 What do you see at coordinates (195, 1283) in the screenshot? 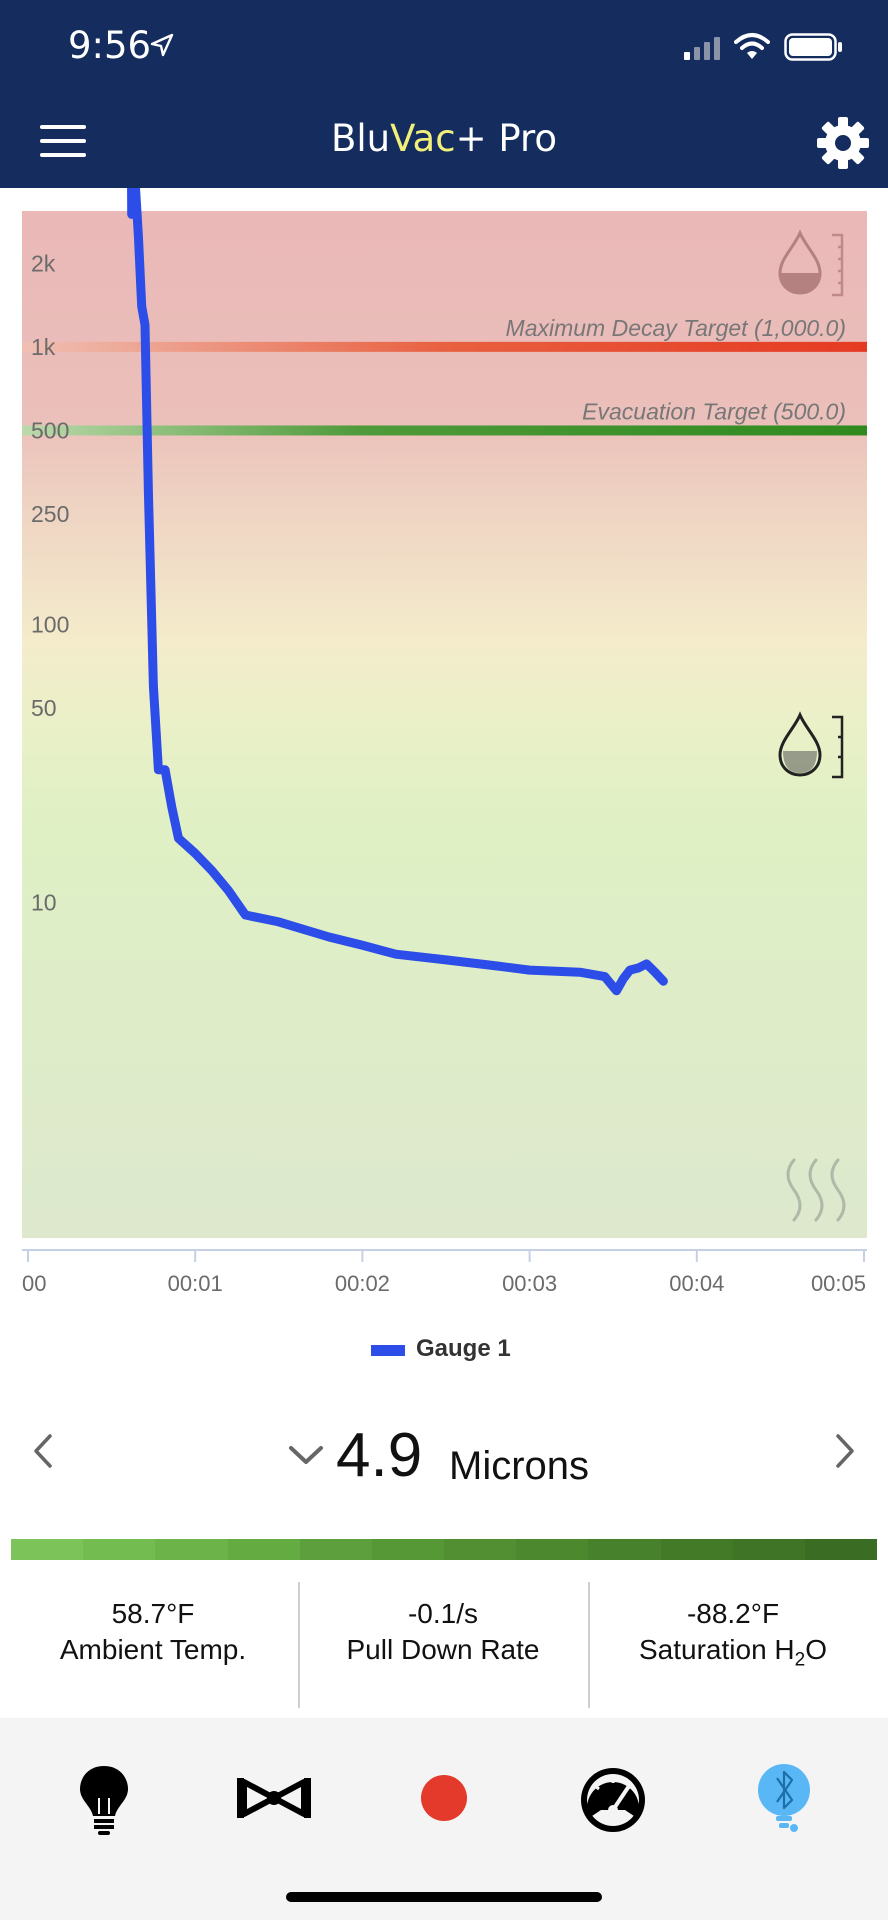
I see `x-tick-label: 00:01` at bounding box center [195, 1283].